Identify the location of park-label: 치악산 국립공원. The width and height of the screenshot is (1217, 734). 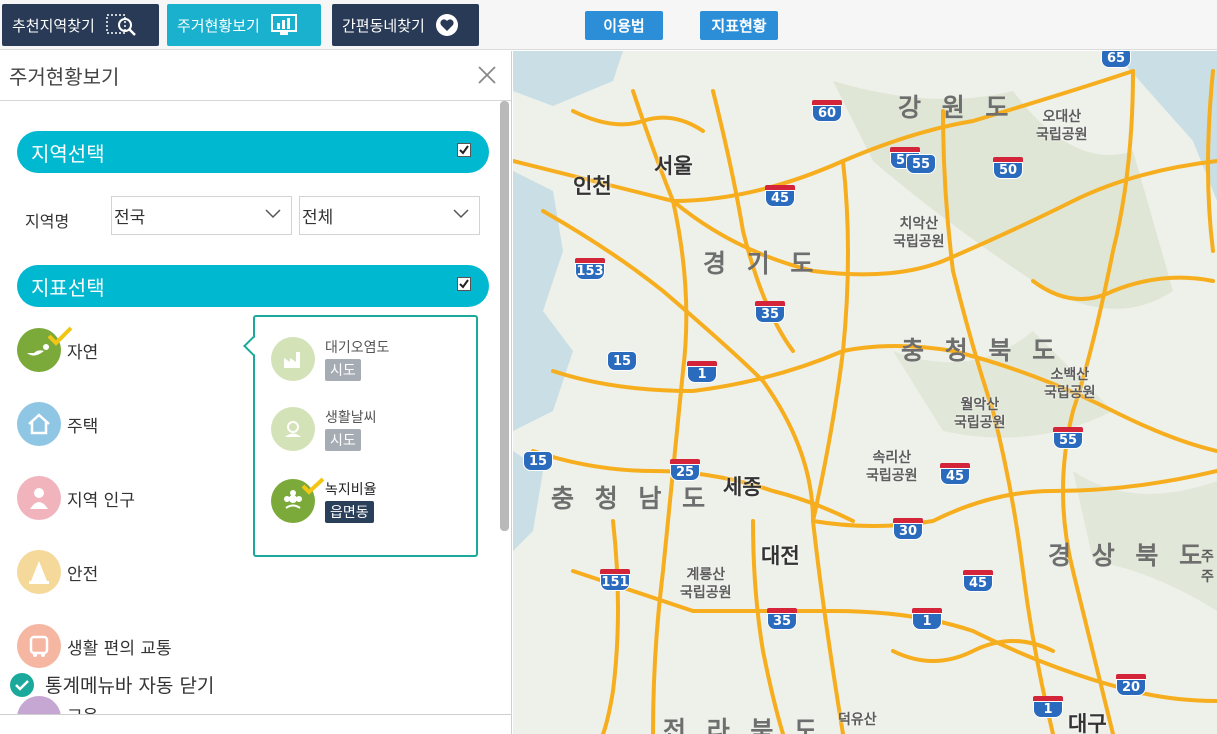
(919, 233).